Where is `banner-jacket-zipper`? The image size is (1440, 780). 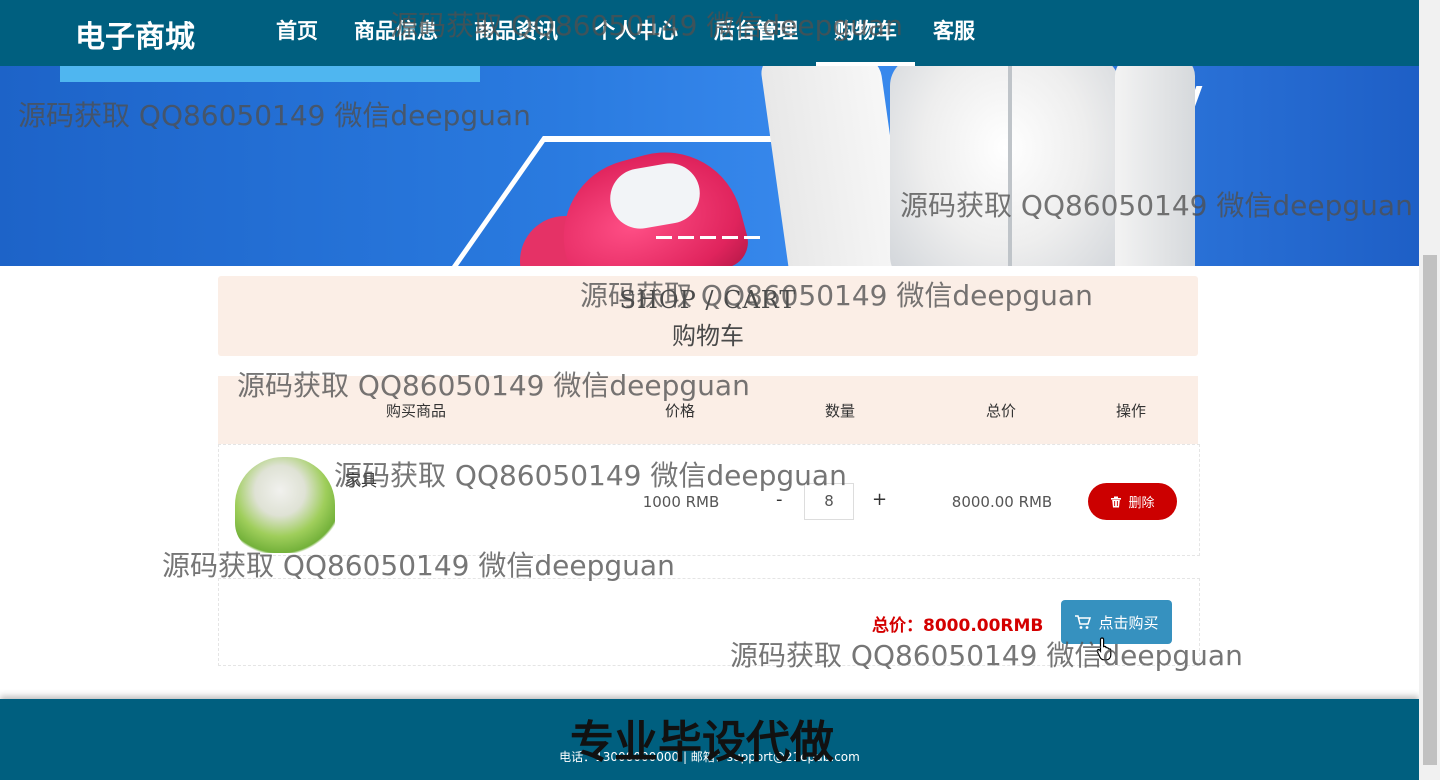
banner-jacket-zipper is located at coordinates (1010, 166).